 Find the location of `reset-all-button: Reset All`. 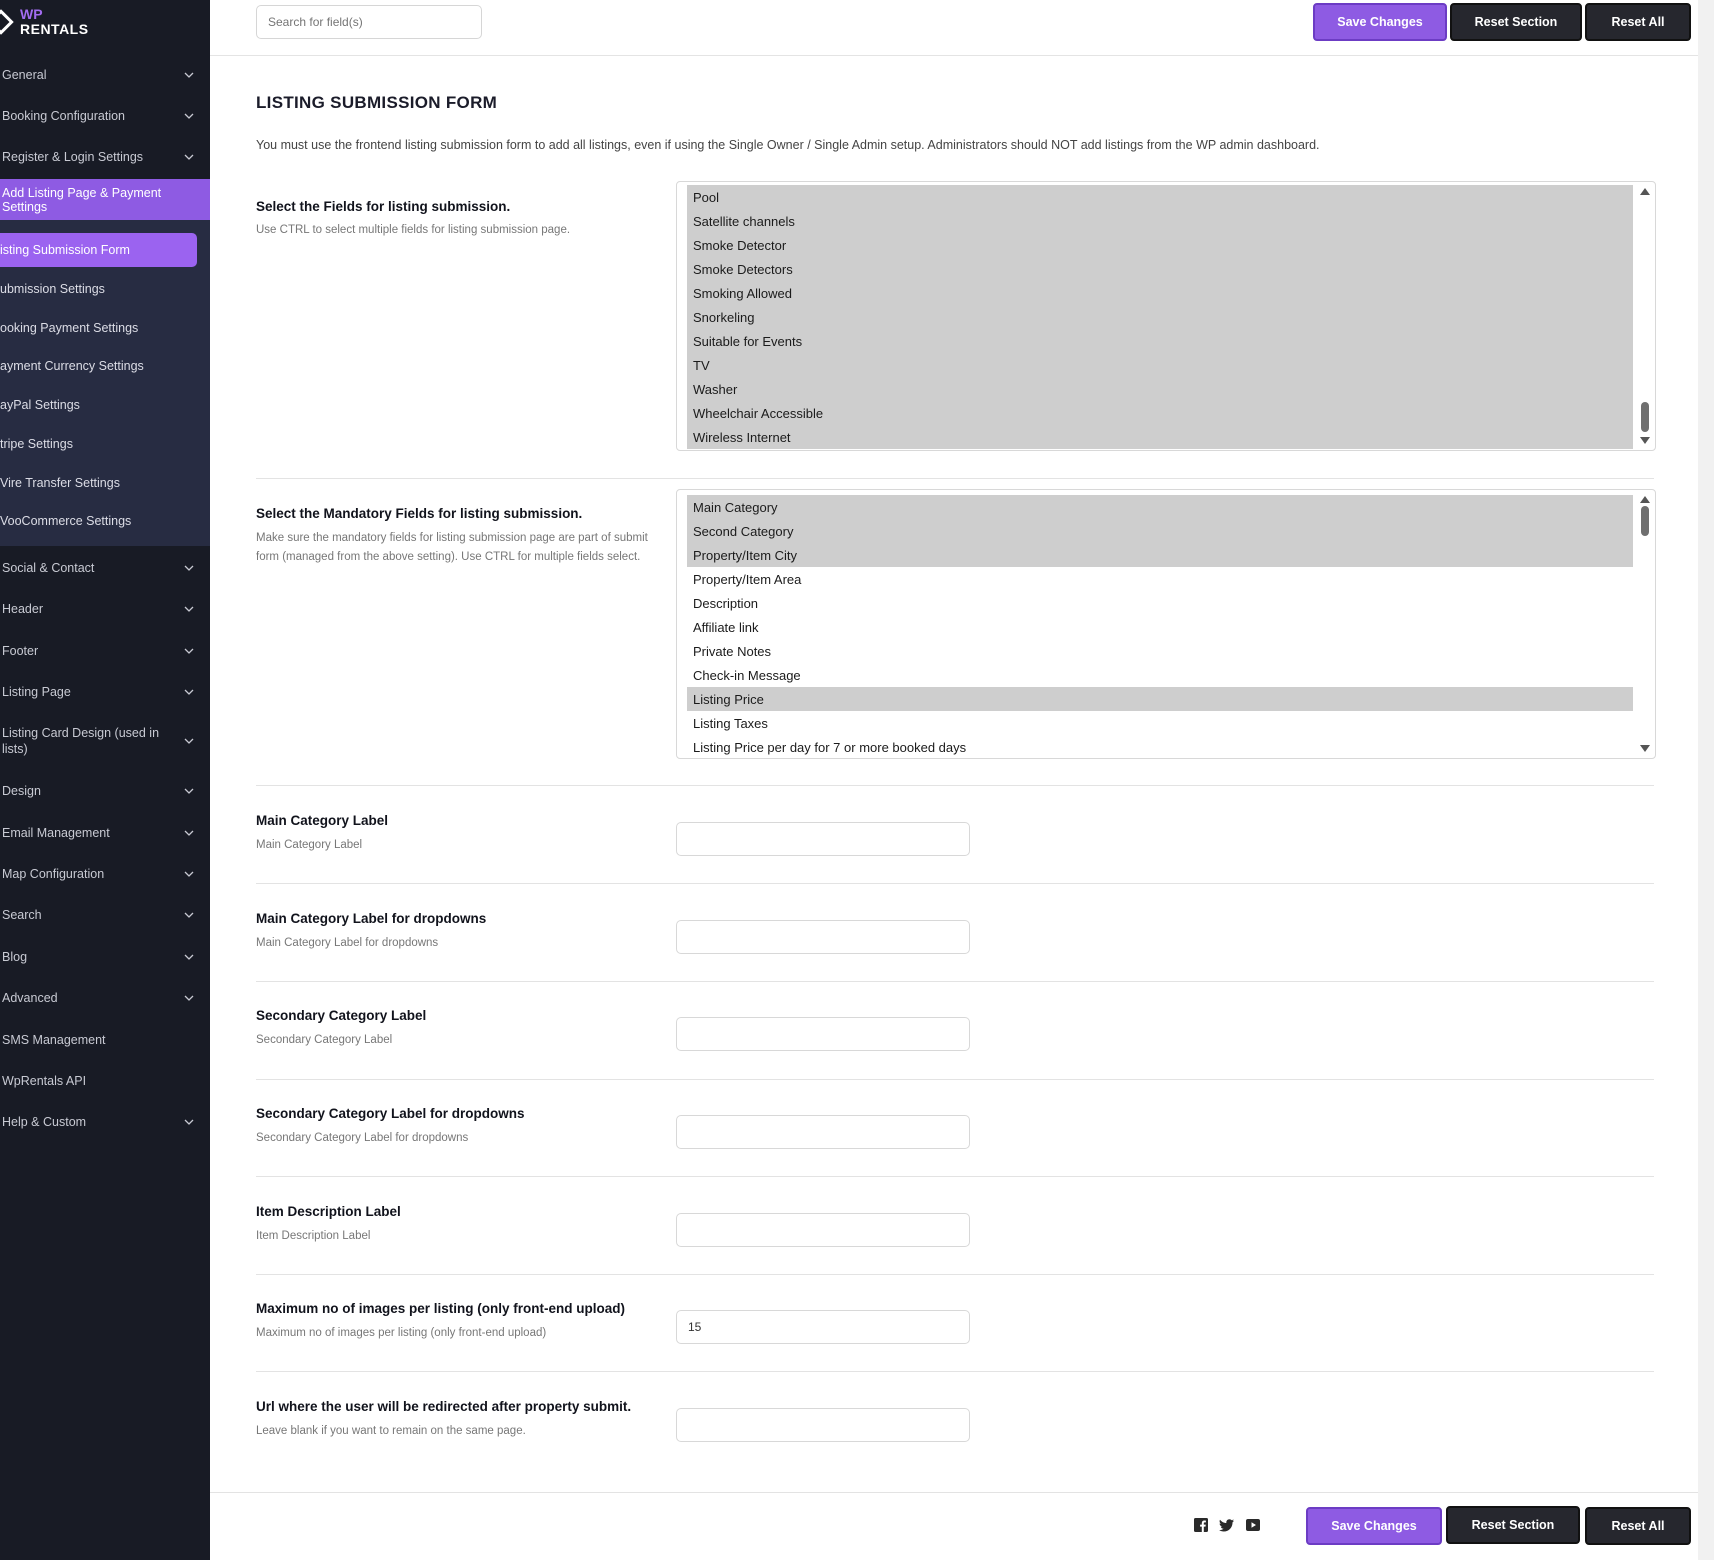

reset-all-button: Reset All is located at coordinates (1638, 22).